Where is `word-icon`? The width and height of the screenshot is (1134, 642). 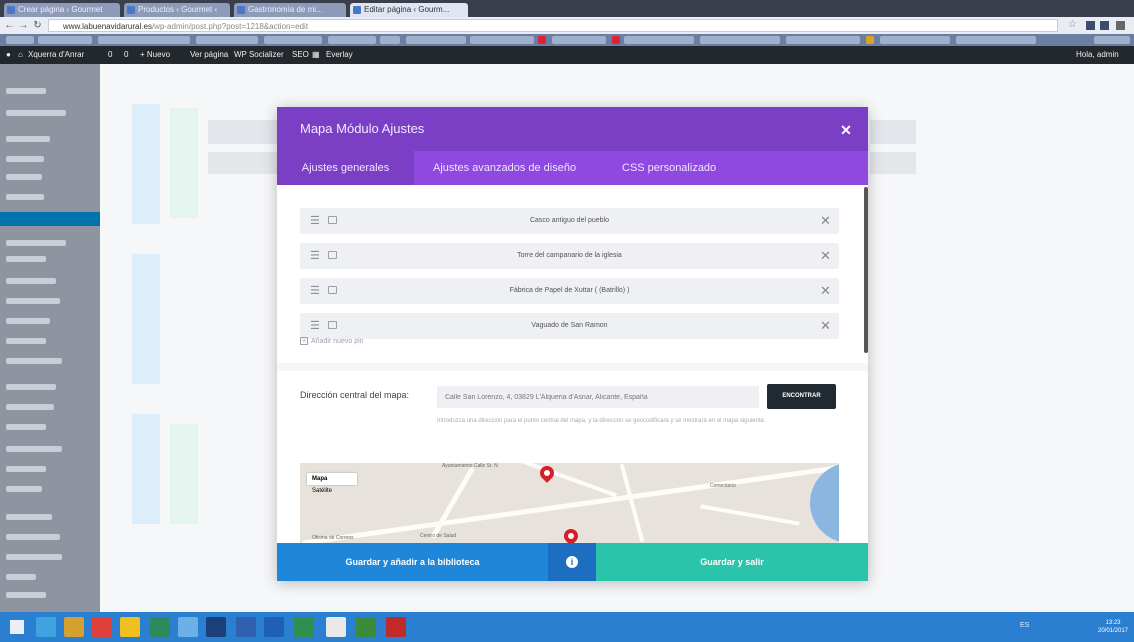 word-icon is located at coordinates (274, 627).